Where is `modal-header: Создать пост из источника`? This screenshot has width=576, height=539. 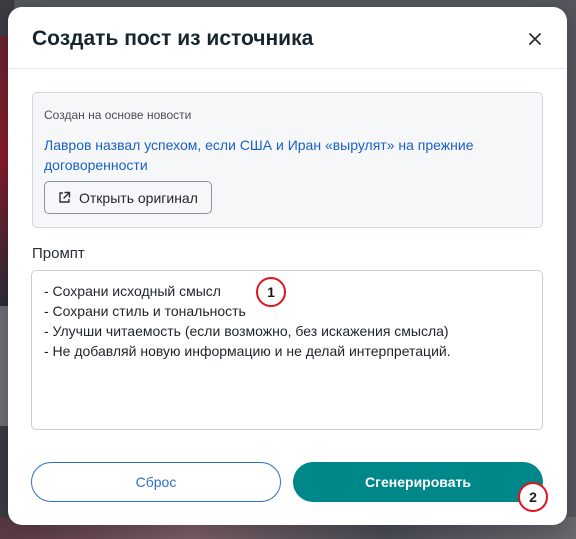 modal-header: Создать пост из источника is located at coordinates (287, 38).